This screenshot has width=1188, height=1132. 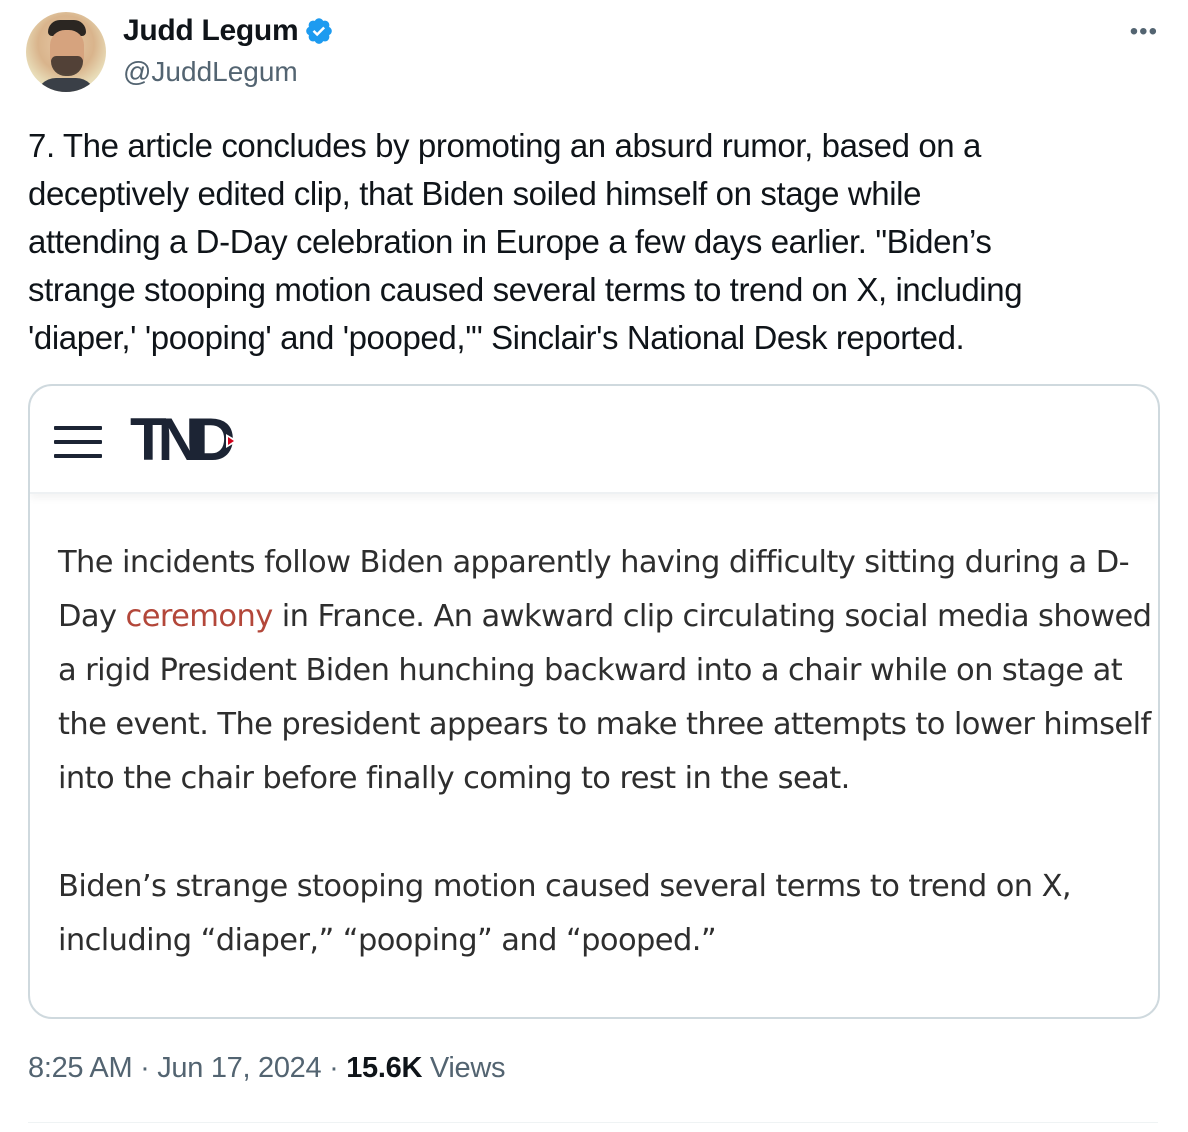 What do you see at coordinates (66, 85) in the screenshot?
I see `avatar-shirt` at bounding box center [66, 85].